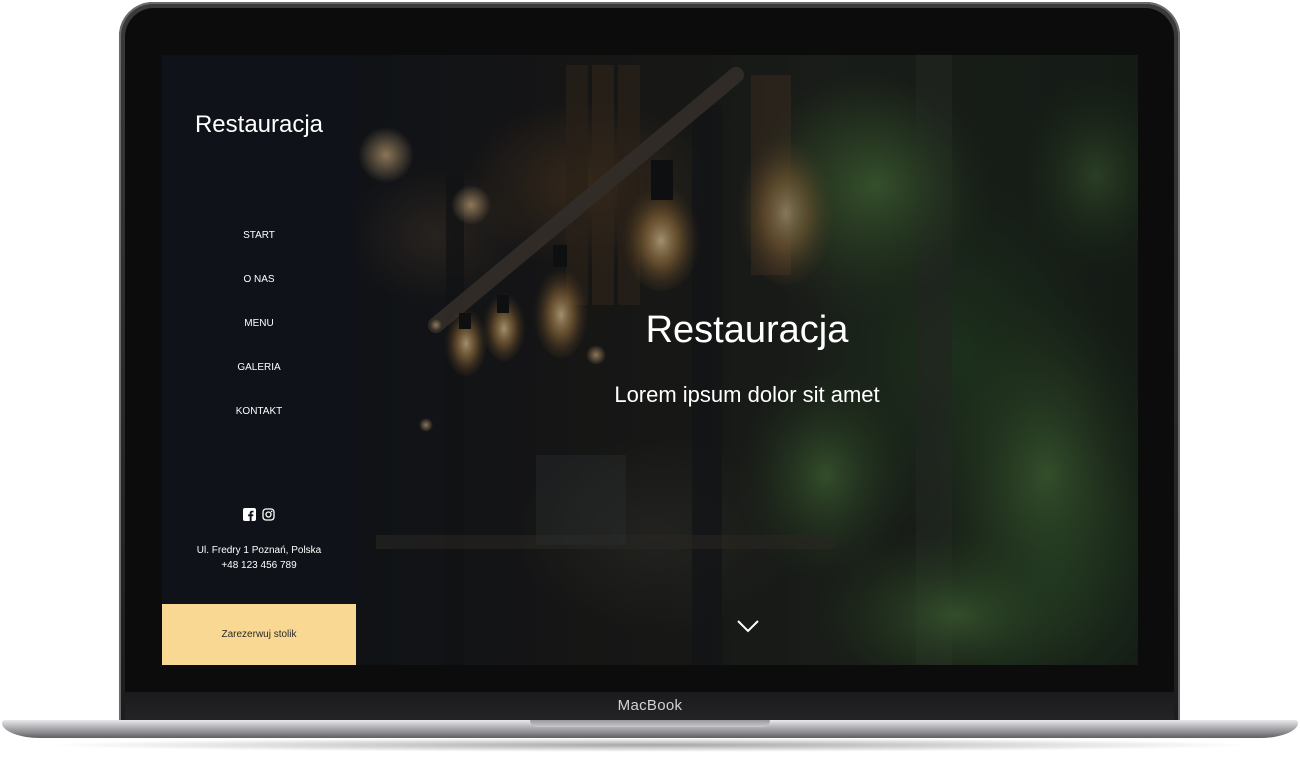 The image size is (1300, 763). I want to click on facebook-icon, so click(249, 514).